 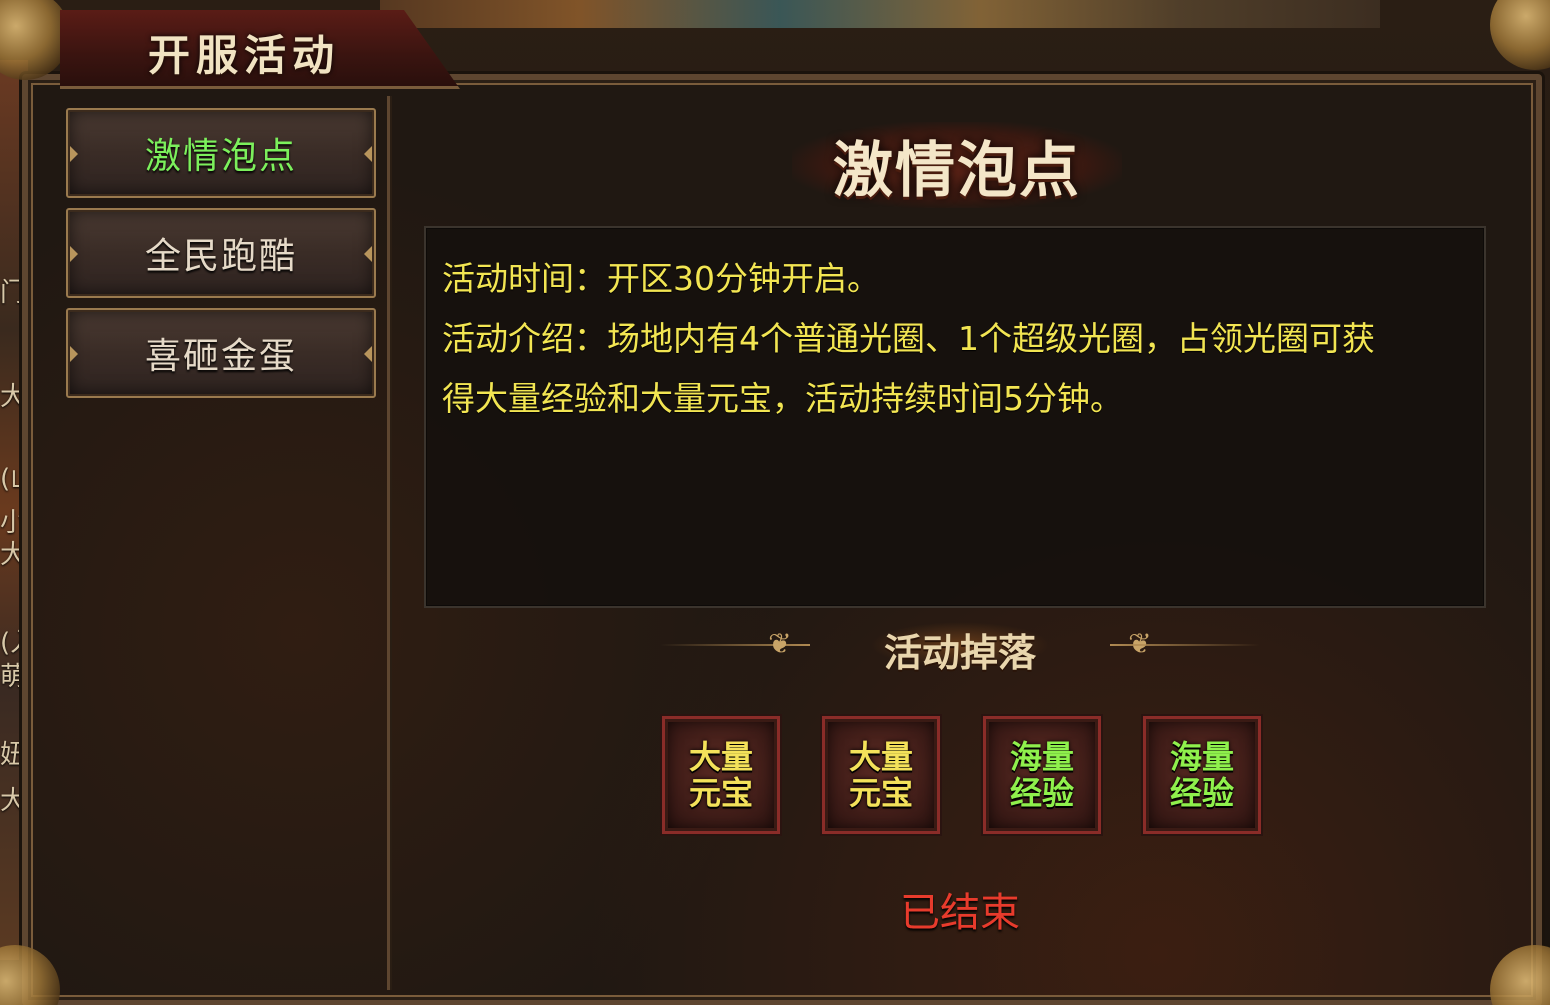 I want to click on sidebar-item-label: 全民跑酷, so click(x=220, y=256).